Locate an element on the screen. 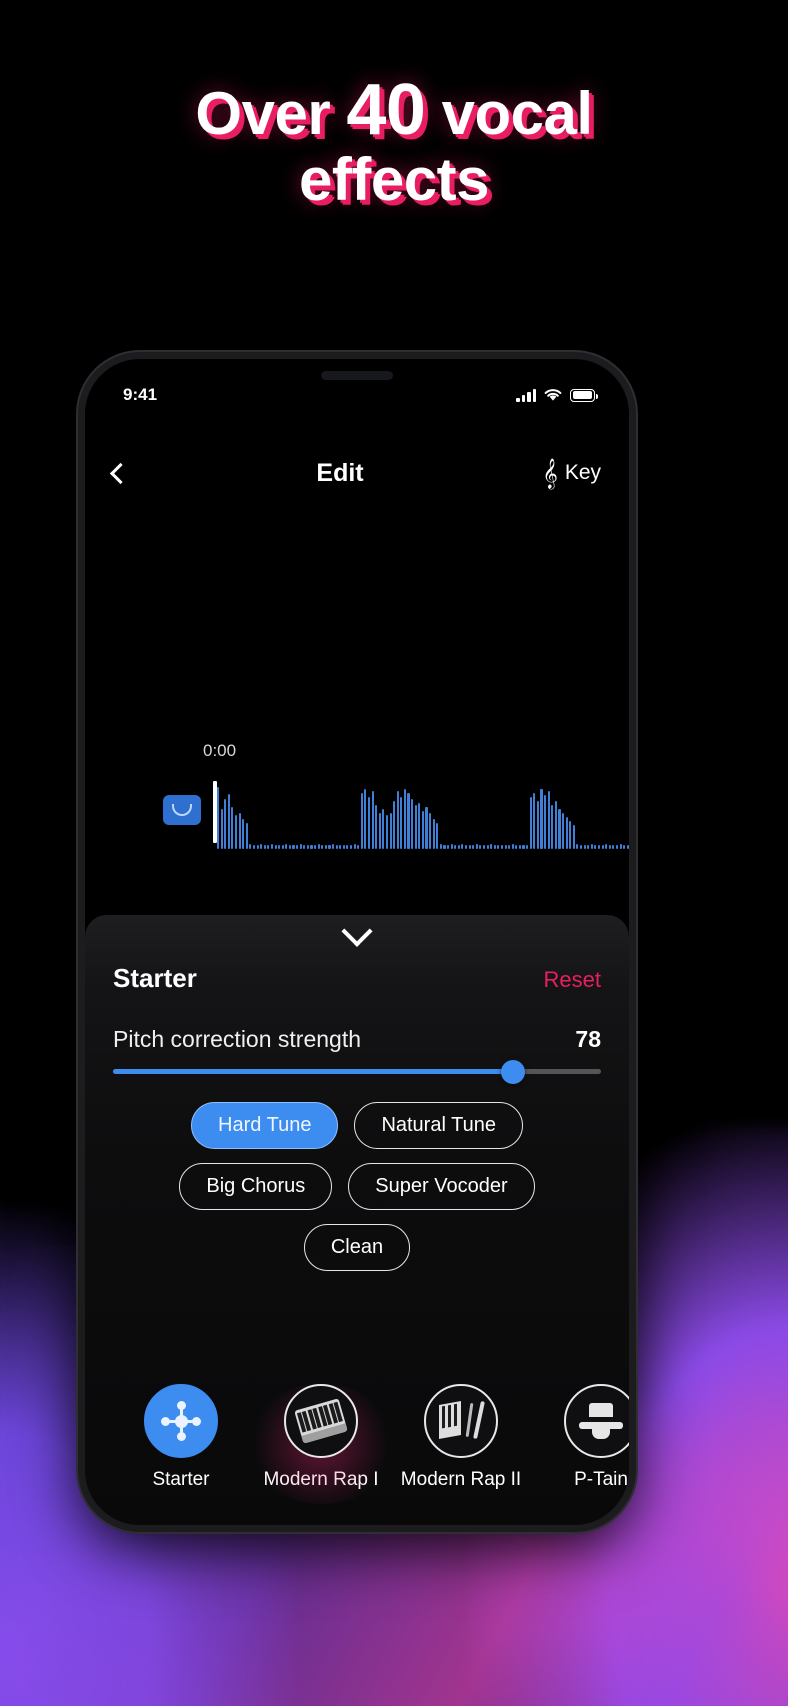  audio-track-icon is located at coordinates (182, 810).